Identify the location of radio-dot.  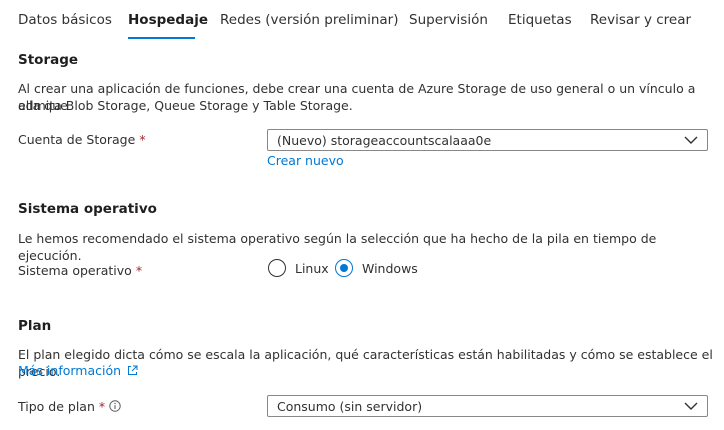
(344, 268).